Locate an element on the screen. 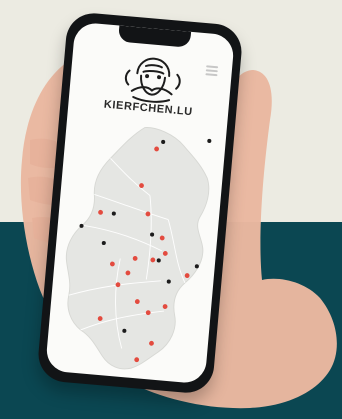 The height and width of the screenshot is (419, 342). hamburger-menu-icon is located at coordinates (212, 71).